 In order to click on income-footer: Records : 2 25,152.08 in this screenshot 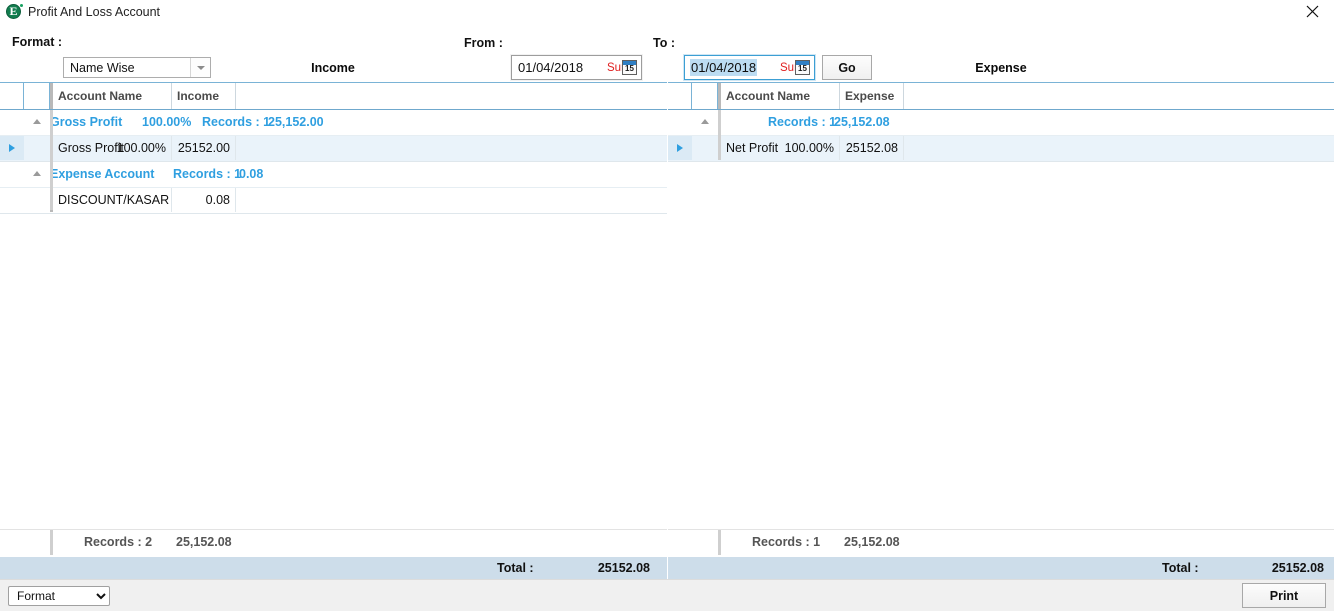, I will do `click(333, 542)`.